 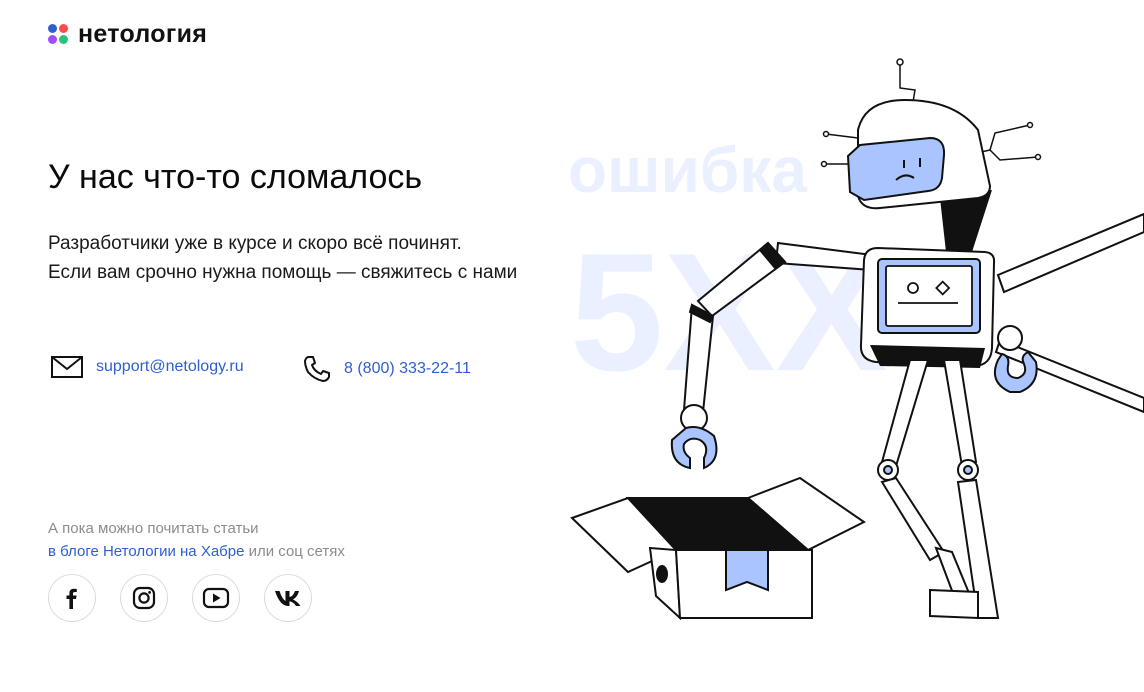 I want to click on habr-blog-link: в блоге Нетологии на Хабре, so click(x=146, y=551).